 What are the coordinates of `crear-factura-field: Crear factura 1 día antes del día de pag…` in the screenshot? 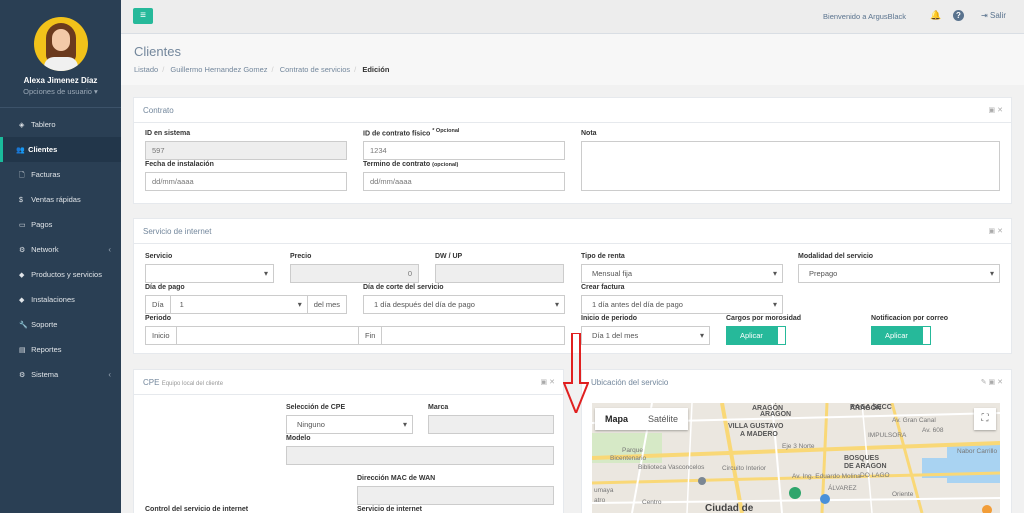 It's located at (682, 299).